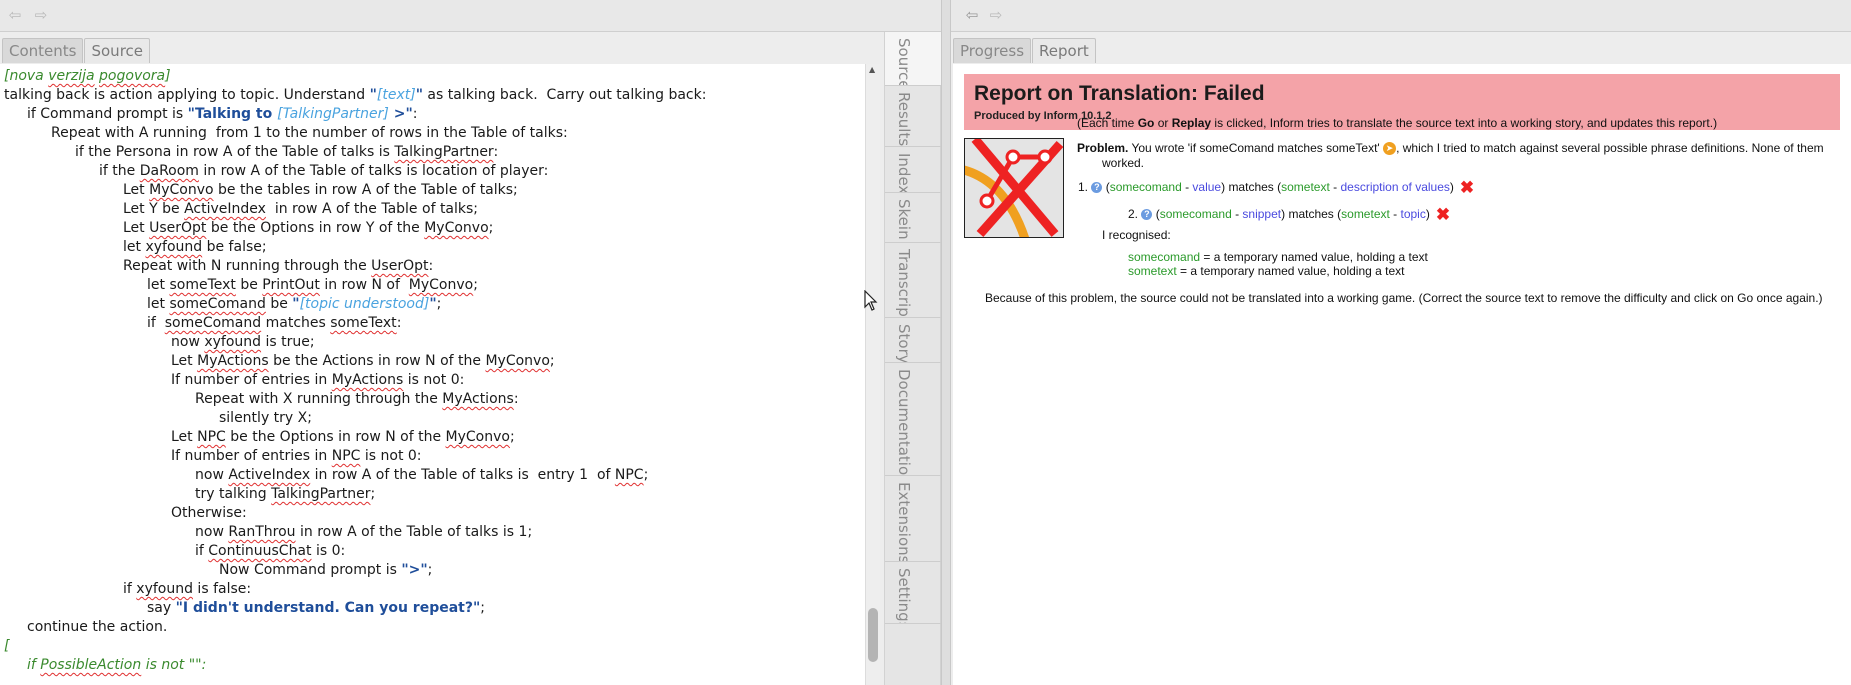  Describe the element at coordinates (270, 551) in the screenshot. I see `source-line: if ContinuusChat is 0:` at that location.